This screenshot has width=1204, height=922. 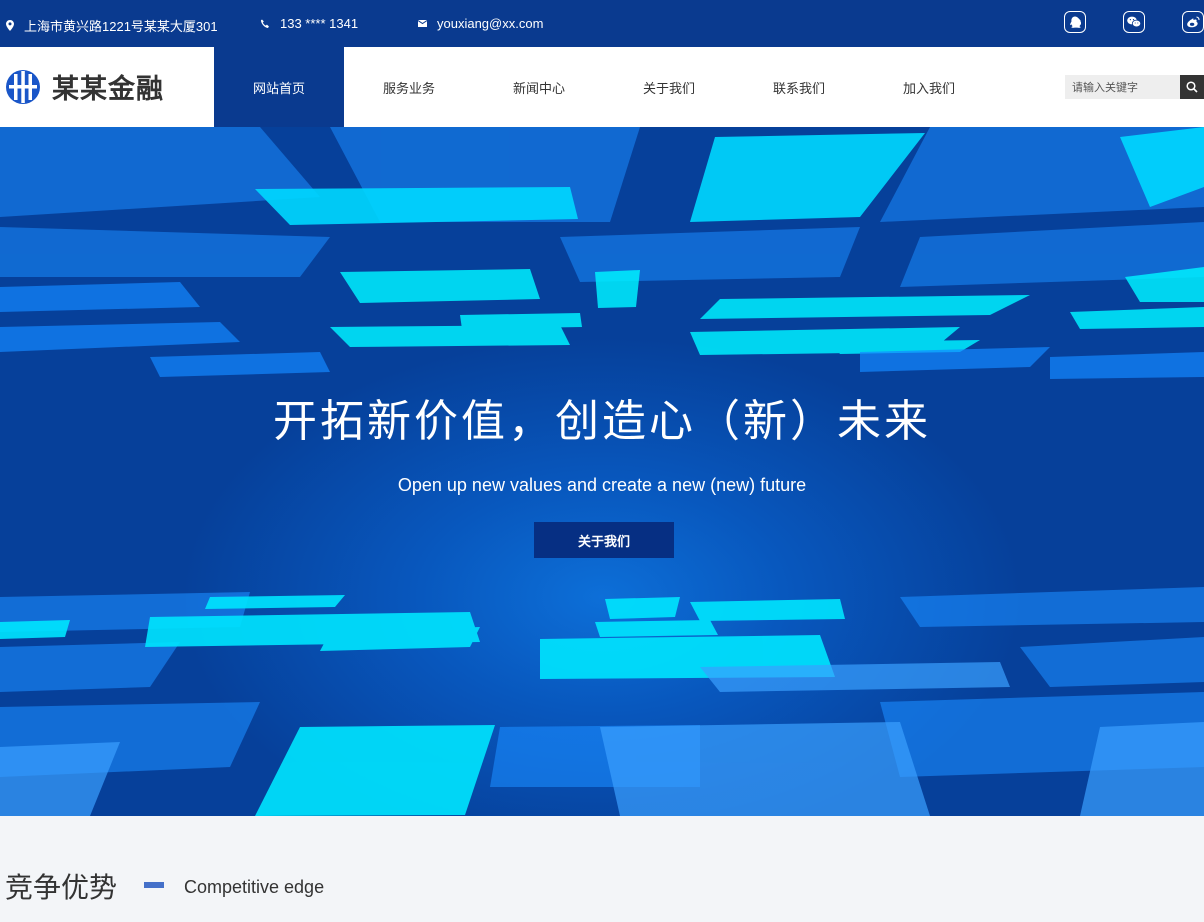 I want to click on address-text: 上海市黄兴路1221号某某大厦301, so click(x=121, y=26).